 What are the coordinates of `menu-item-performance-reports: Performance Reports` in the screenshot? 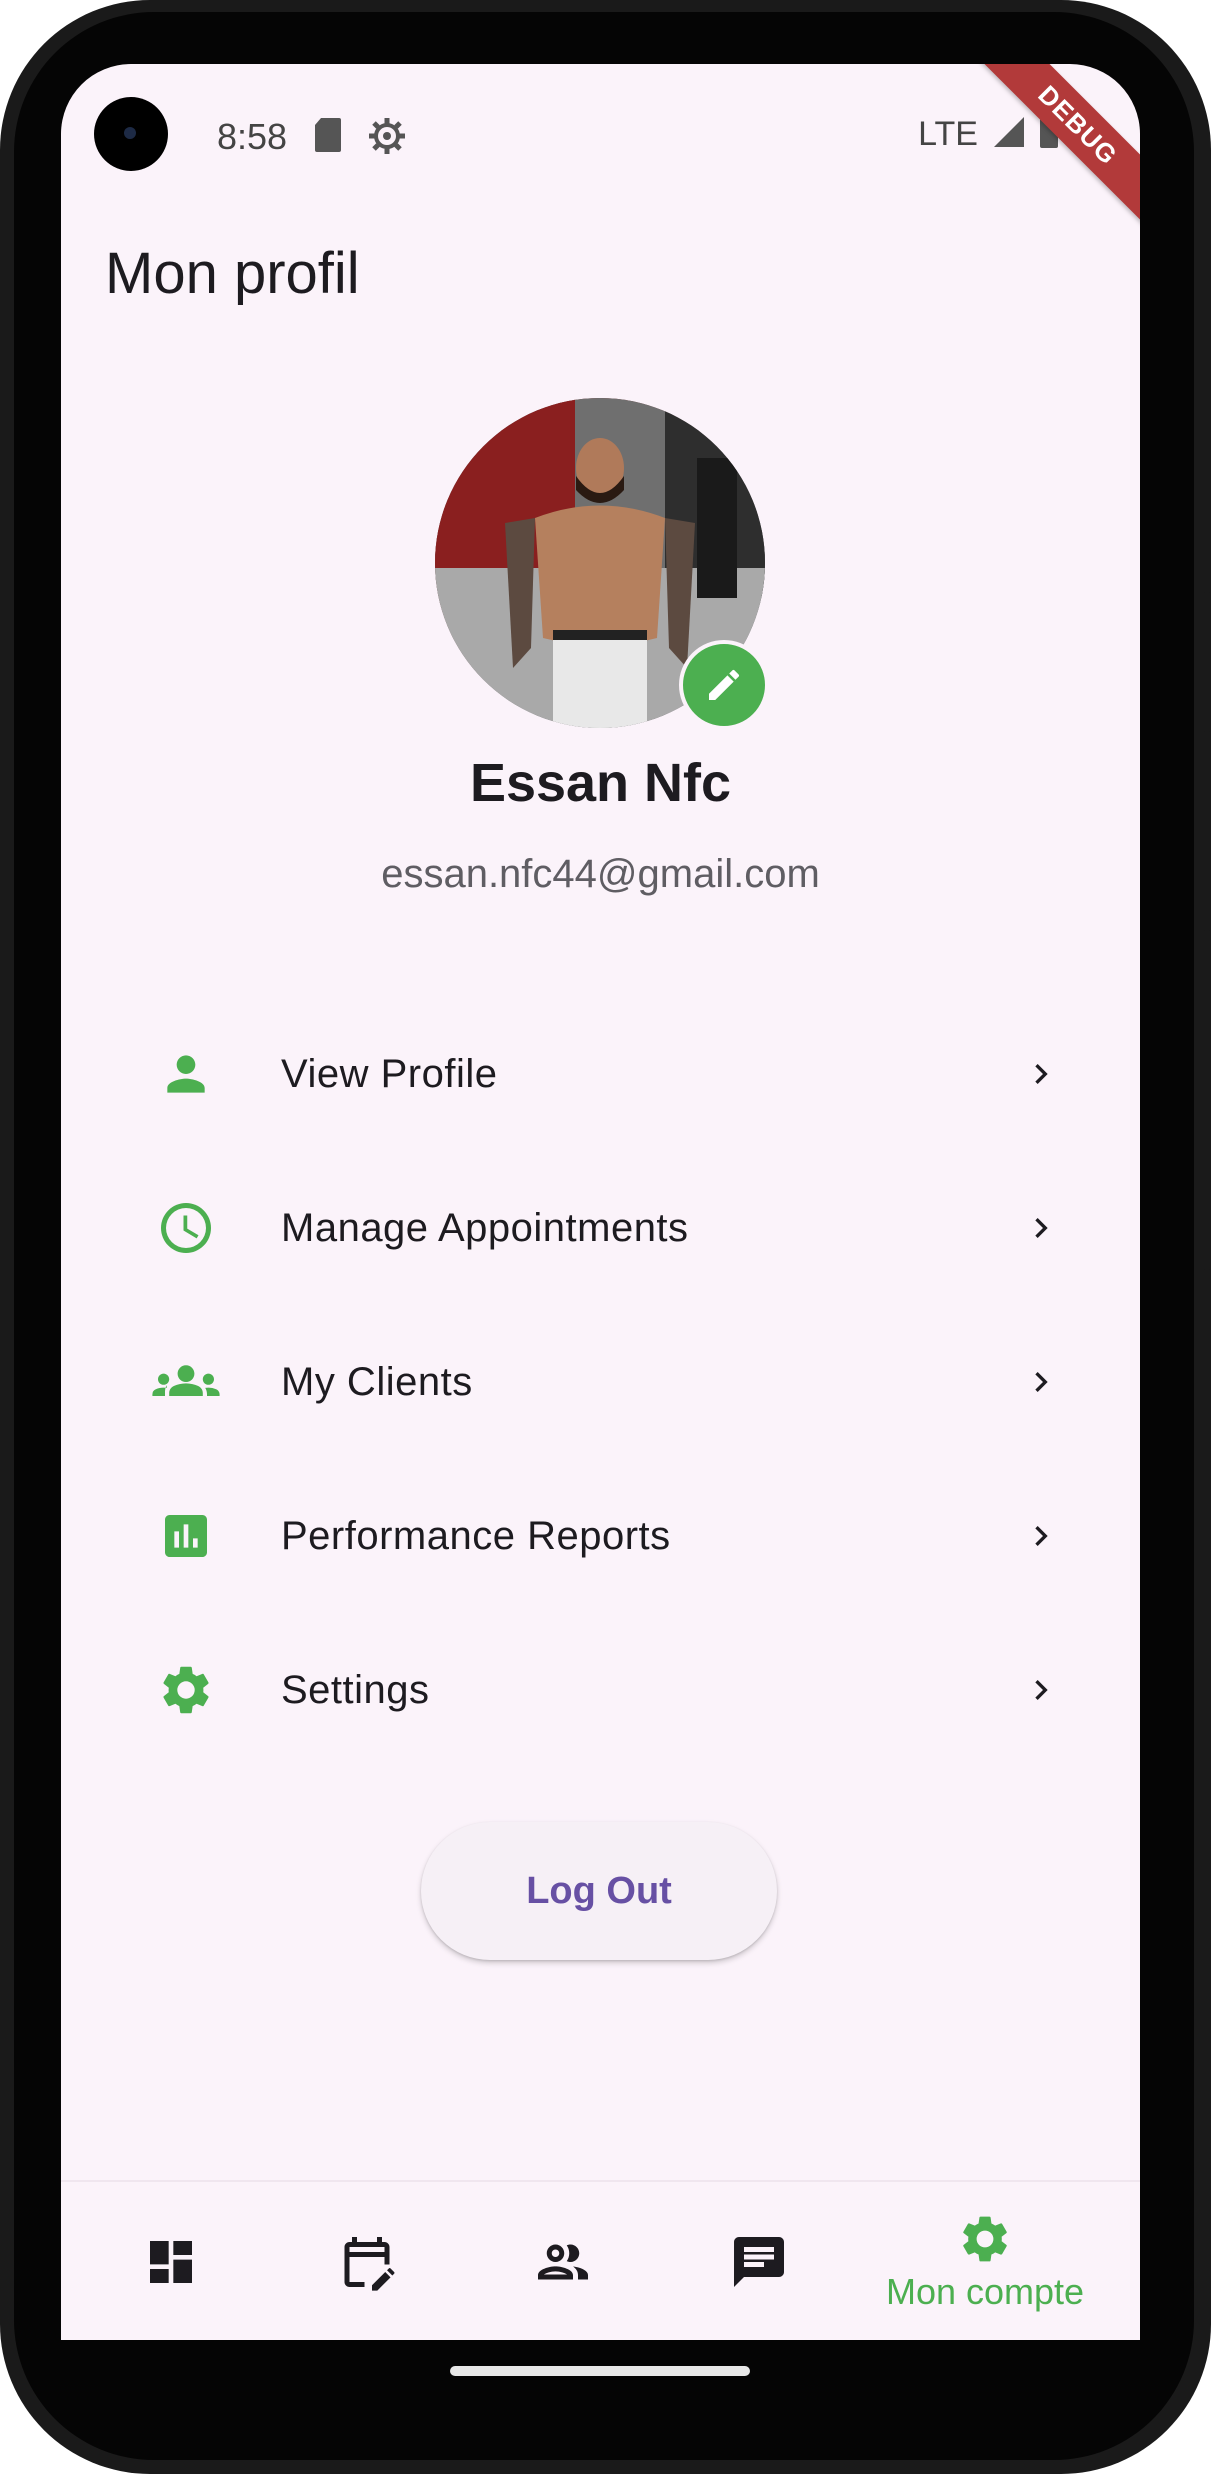 It's located at (601, 1536).